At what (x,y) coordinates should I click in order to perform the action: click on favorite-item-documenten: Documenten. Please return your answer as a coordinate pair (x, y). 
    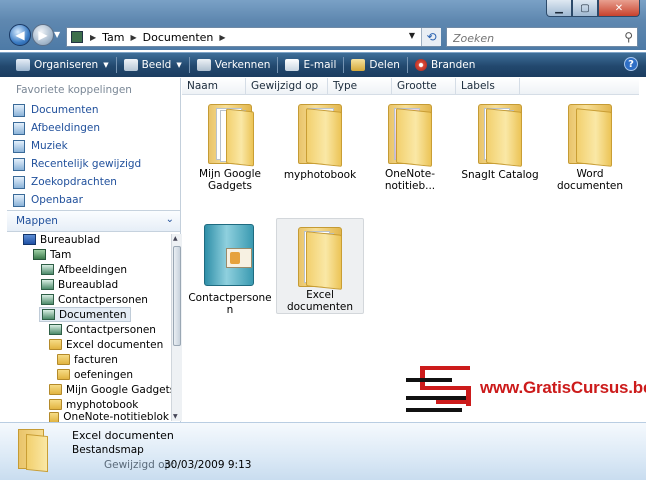
    Looking at the image, I should click on (56, 110).